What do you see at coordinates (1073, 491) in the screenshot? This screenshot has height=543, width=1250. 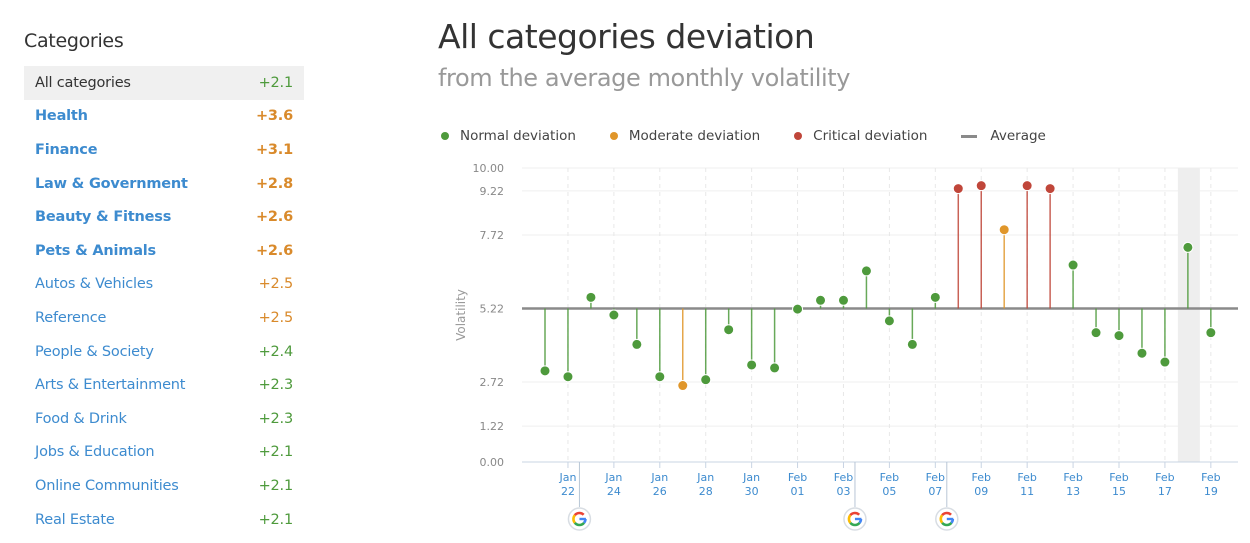 I see `x-tick-day: 13` at bounding box center [1073, 491].